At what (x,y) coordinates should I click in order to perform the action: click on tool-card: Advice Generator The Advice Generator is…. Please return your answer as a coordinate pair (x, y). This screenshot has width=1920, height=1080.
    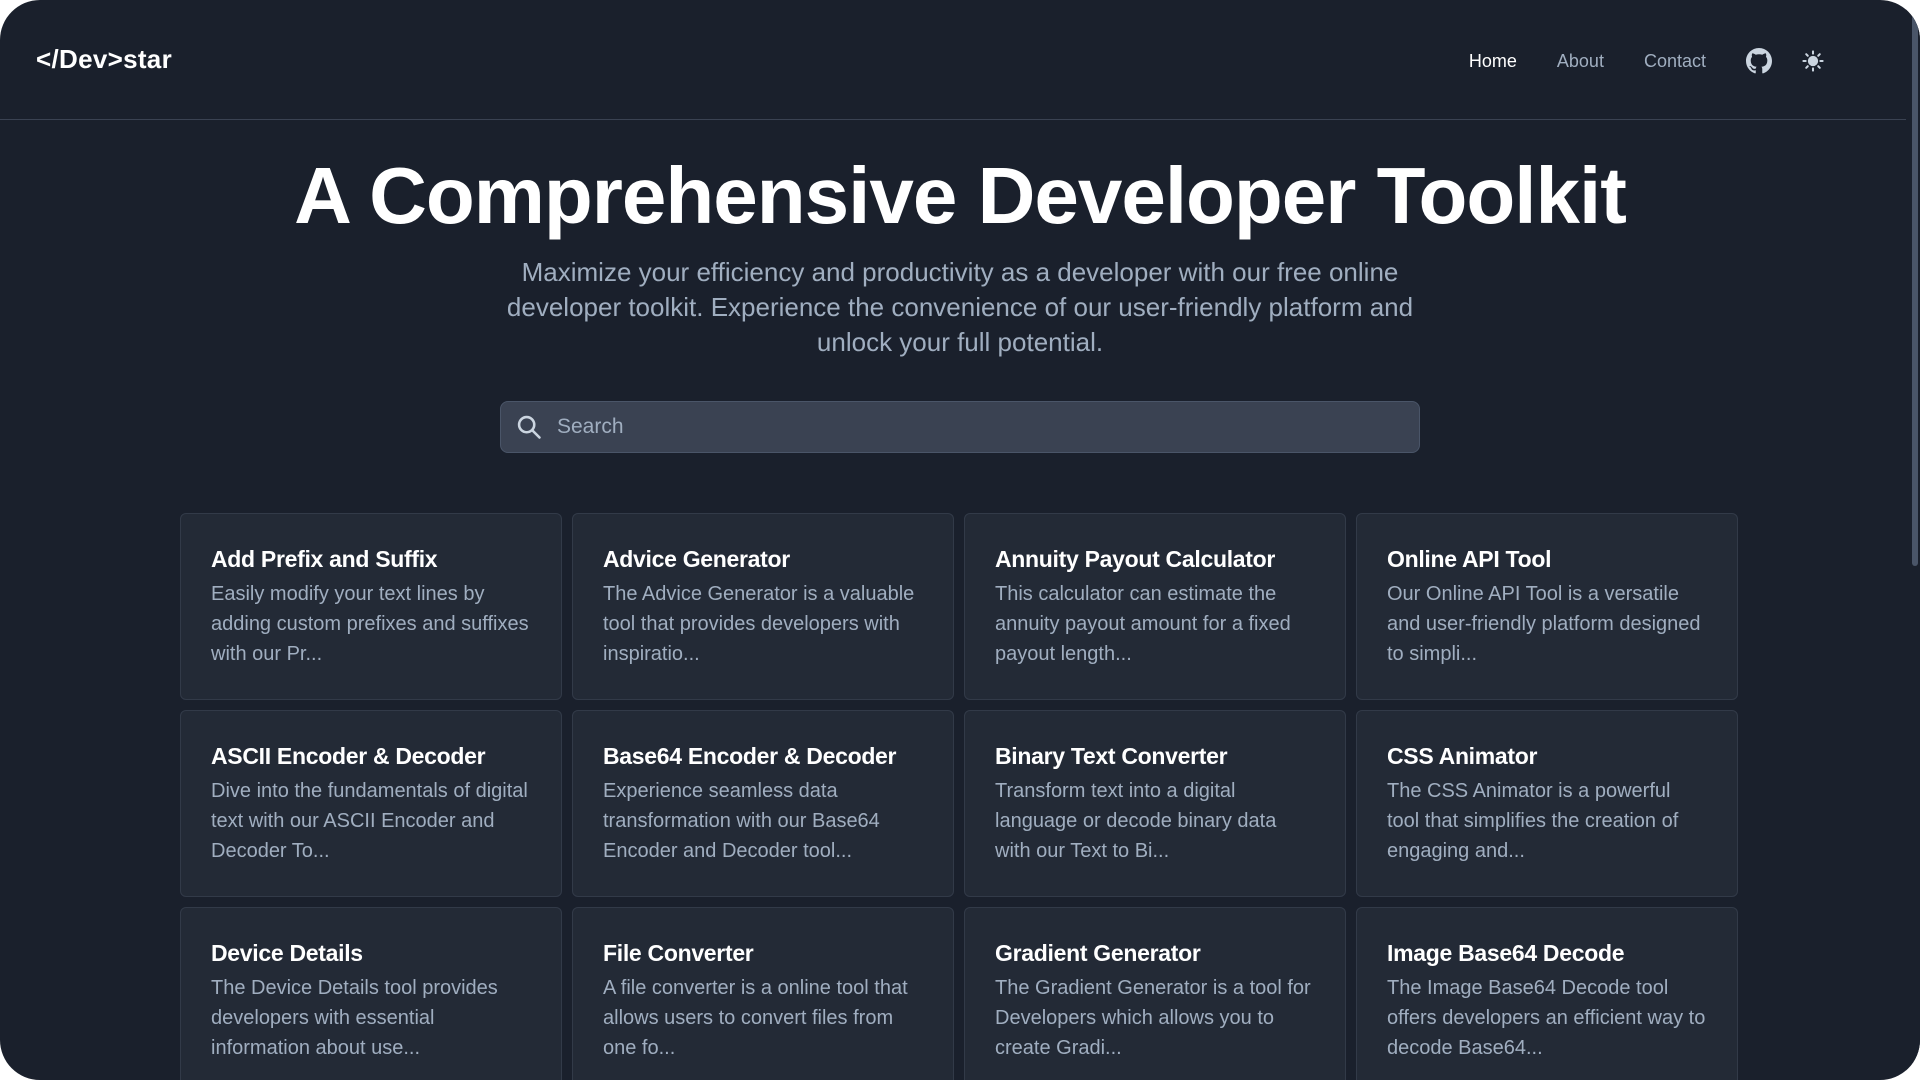
    Looking at the image, I should click on (763, 606).